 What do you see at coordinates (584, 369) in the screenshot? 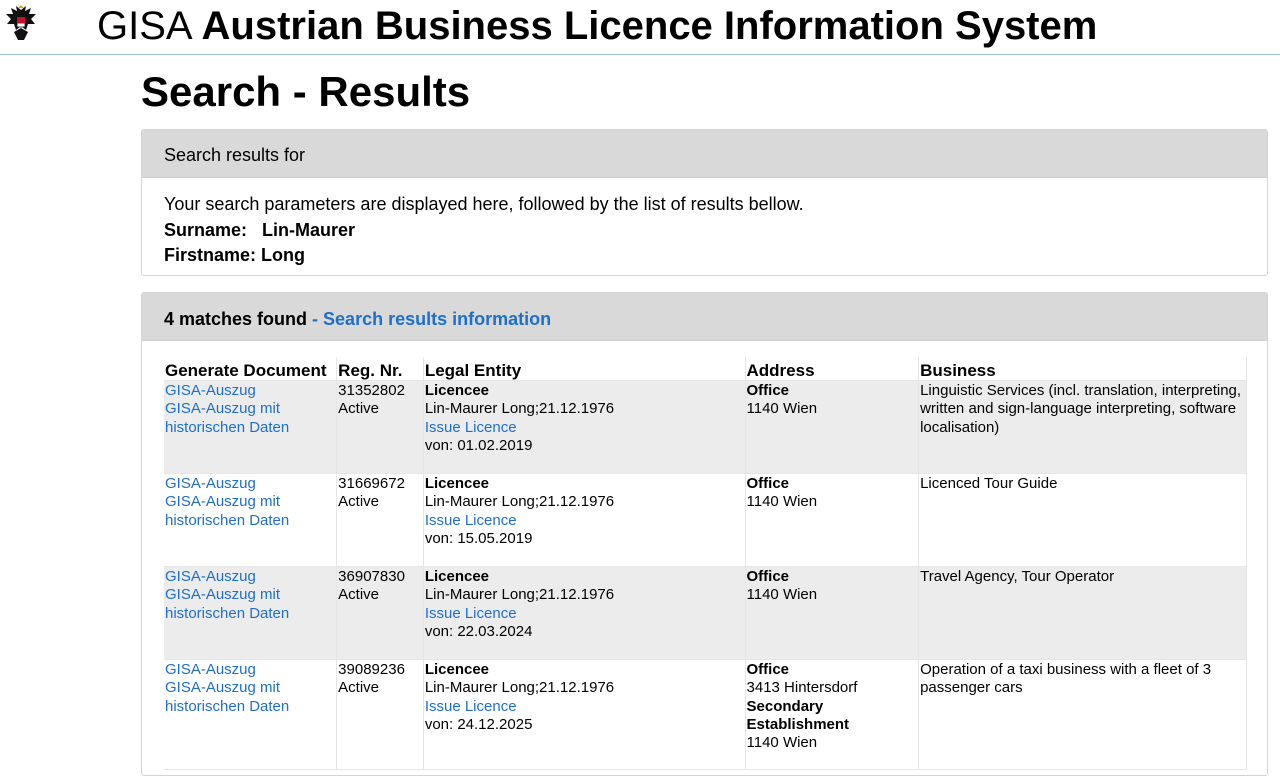
I see `column-header-legal-entity: Legal Entity` at bounding box center [584, 369].